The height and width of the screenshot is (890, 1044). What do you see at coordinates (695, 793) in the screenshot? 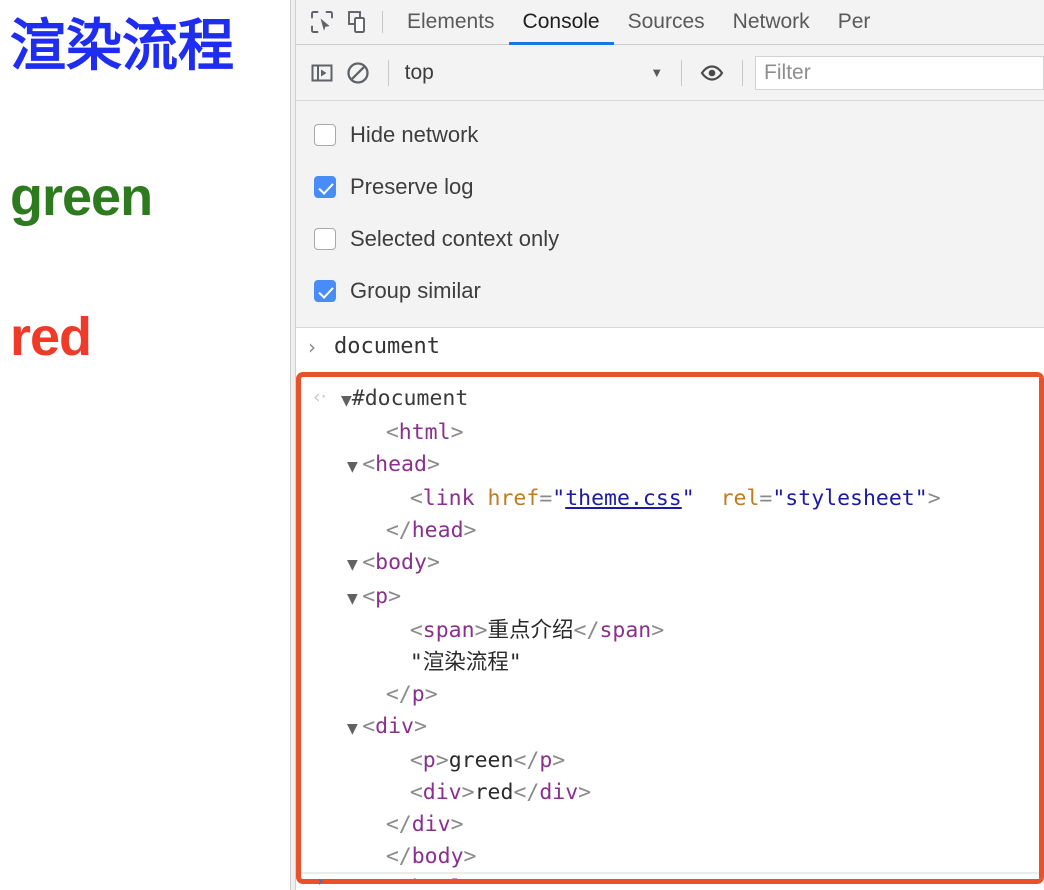
I see `dom-tree-line: <div>red</div>` at bounding box center [695, 793].